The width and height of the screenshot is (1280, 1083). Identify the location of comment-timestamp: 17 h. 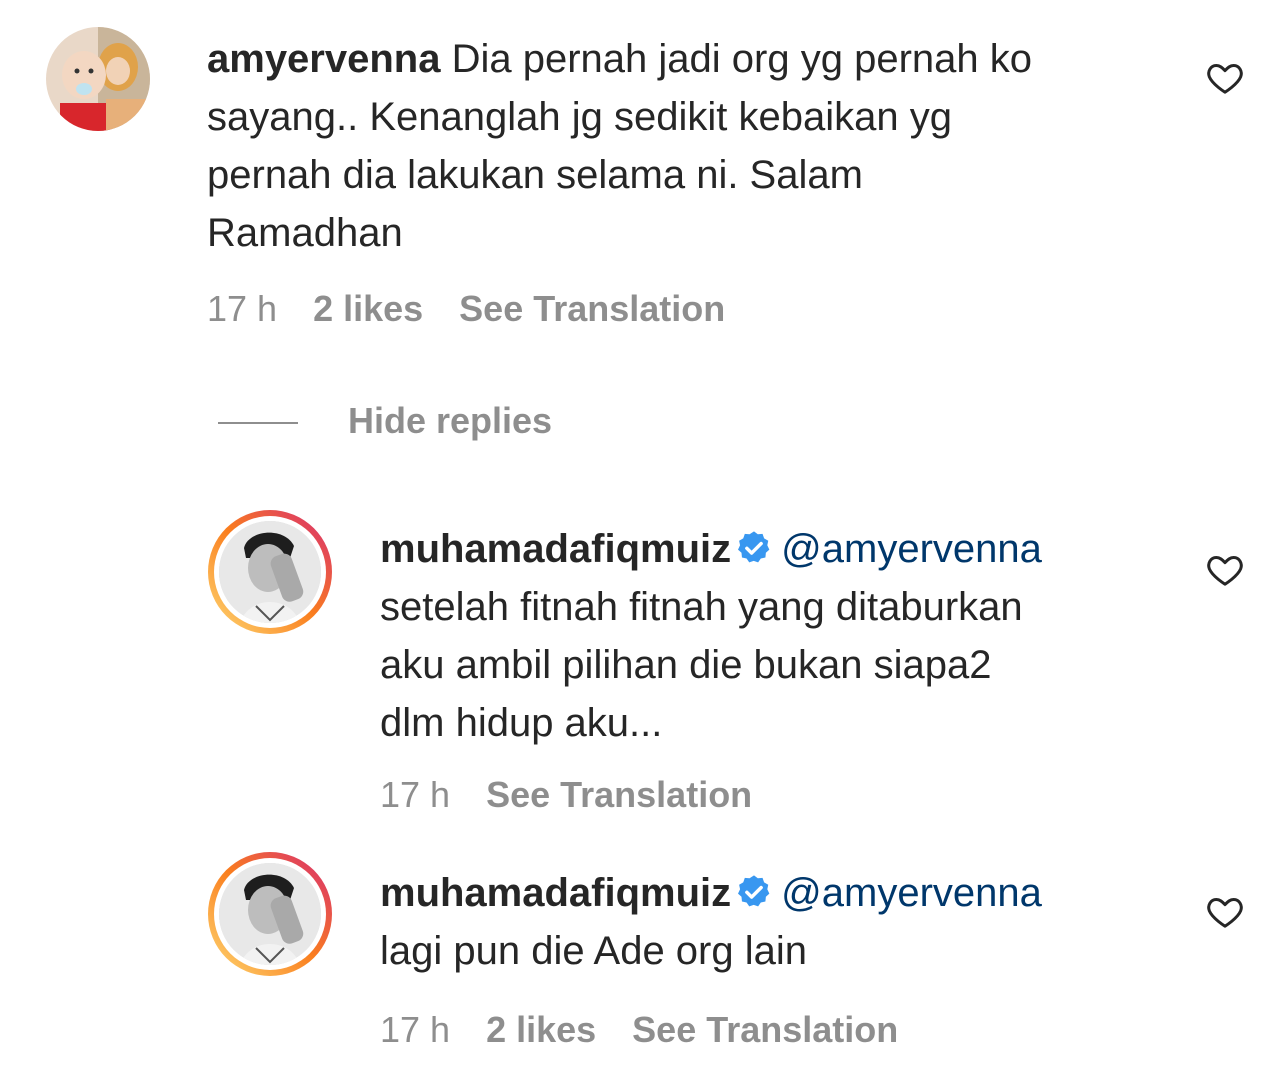
(242, 308).